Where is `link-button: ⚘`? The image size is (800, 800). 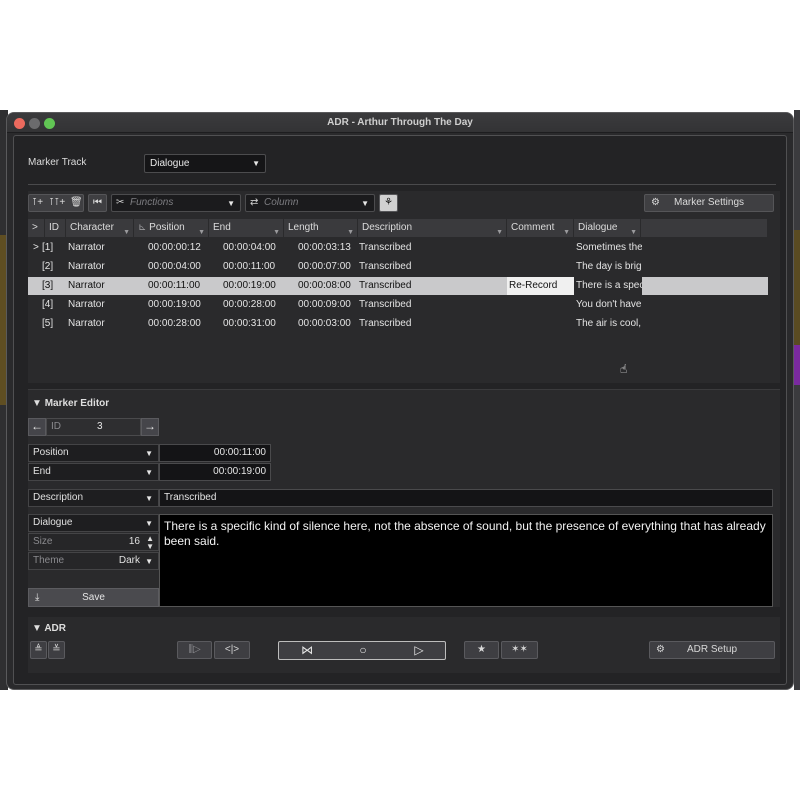 link-button: ⚘ is located at coordinates (388, 203).